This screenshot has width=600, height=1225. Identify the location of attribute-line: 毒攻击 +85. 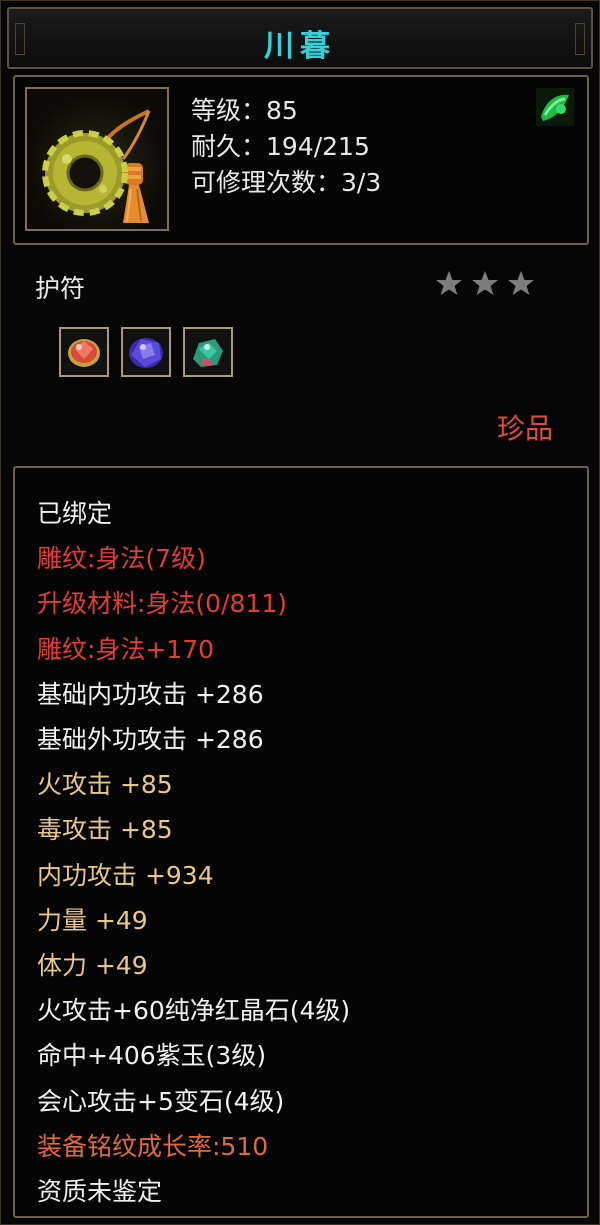
(105, 830).